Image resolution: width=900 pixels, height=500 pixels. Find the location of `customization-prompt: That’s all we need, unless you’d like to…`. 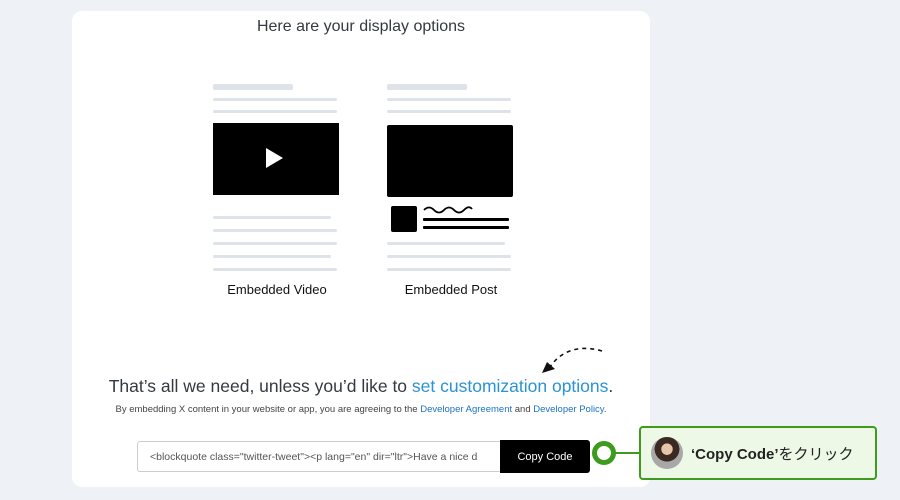

customization-prompt: That’s all we need, unless you’d like to… is located at coordinates (361, 386).